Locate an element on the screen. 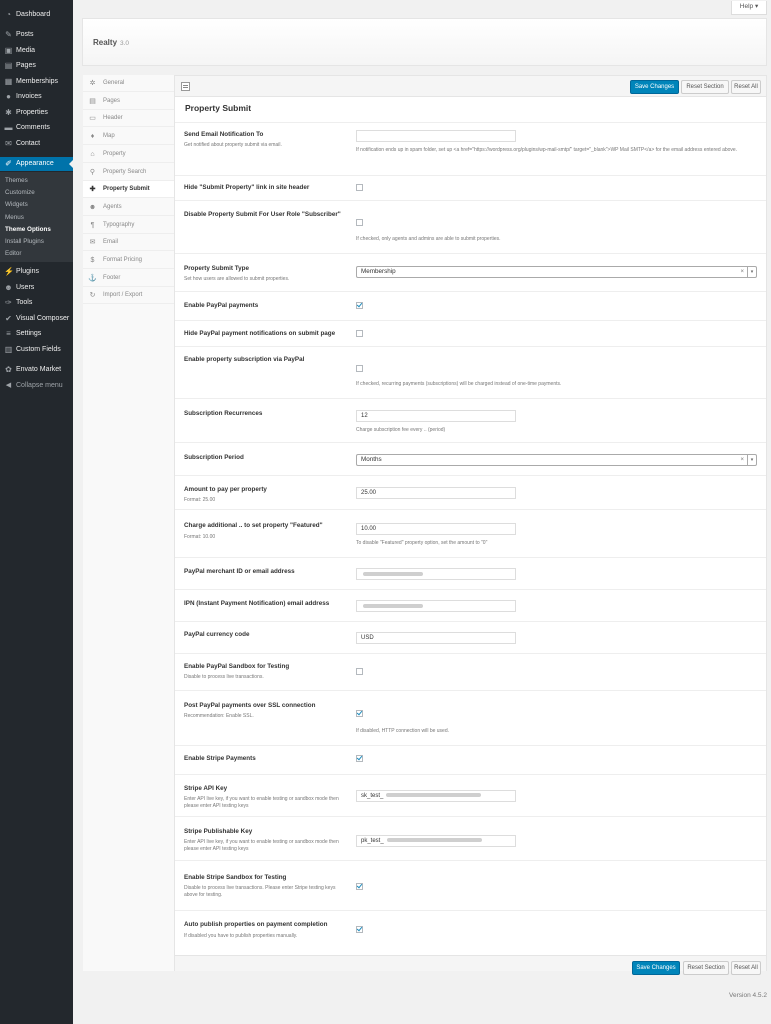  submenu-editor: Editor is located at coordinates (13, 254).